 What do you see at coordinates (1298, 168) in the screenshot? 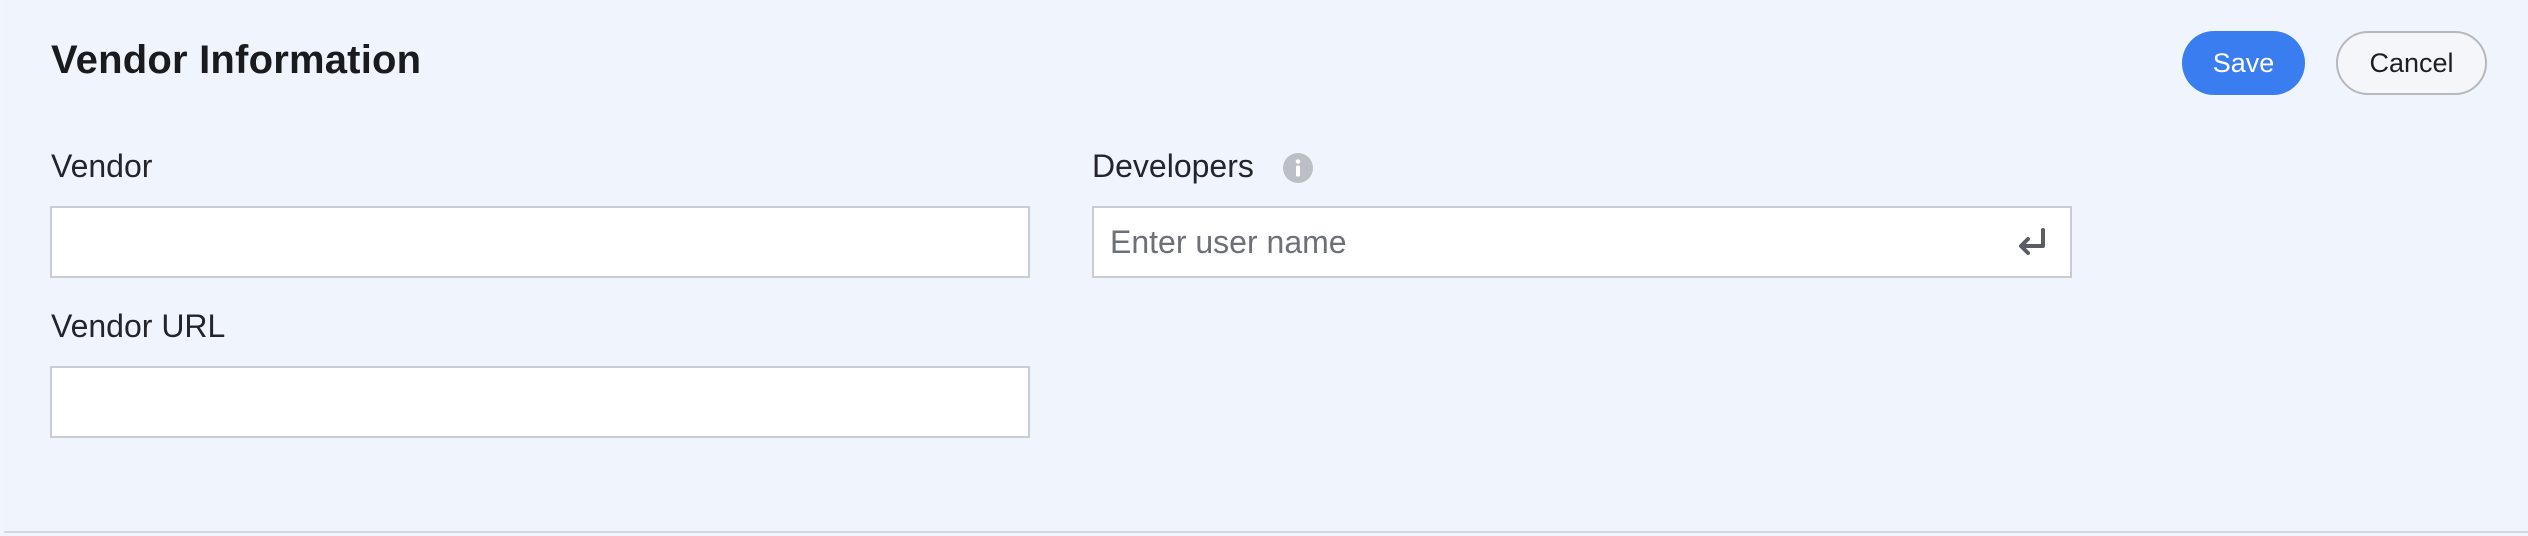
I see `info-icon` at bounding box center [1298, 168].